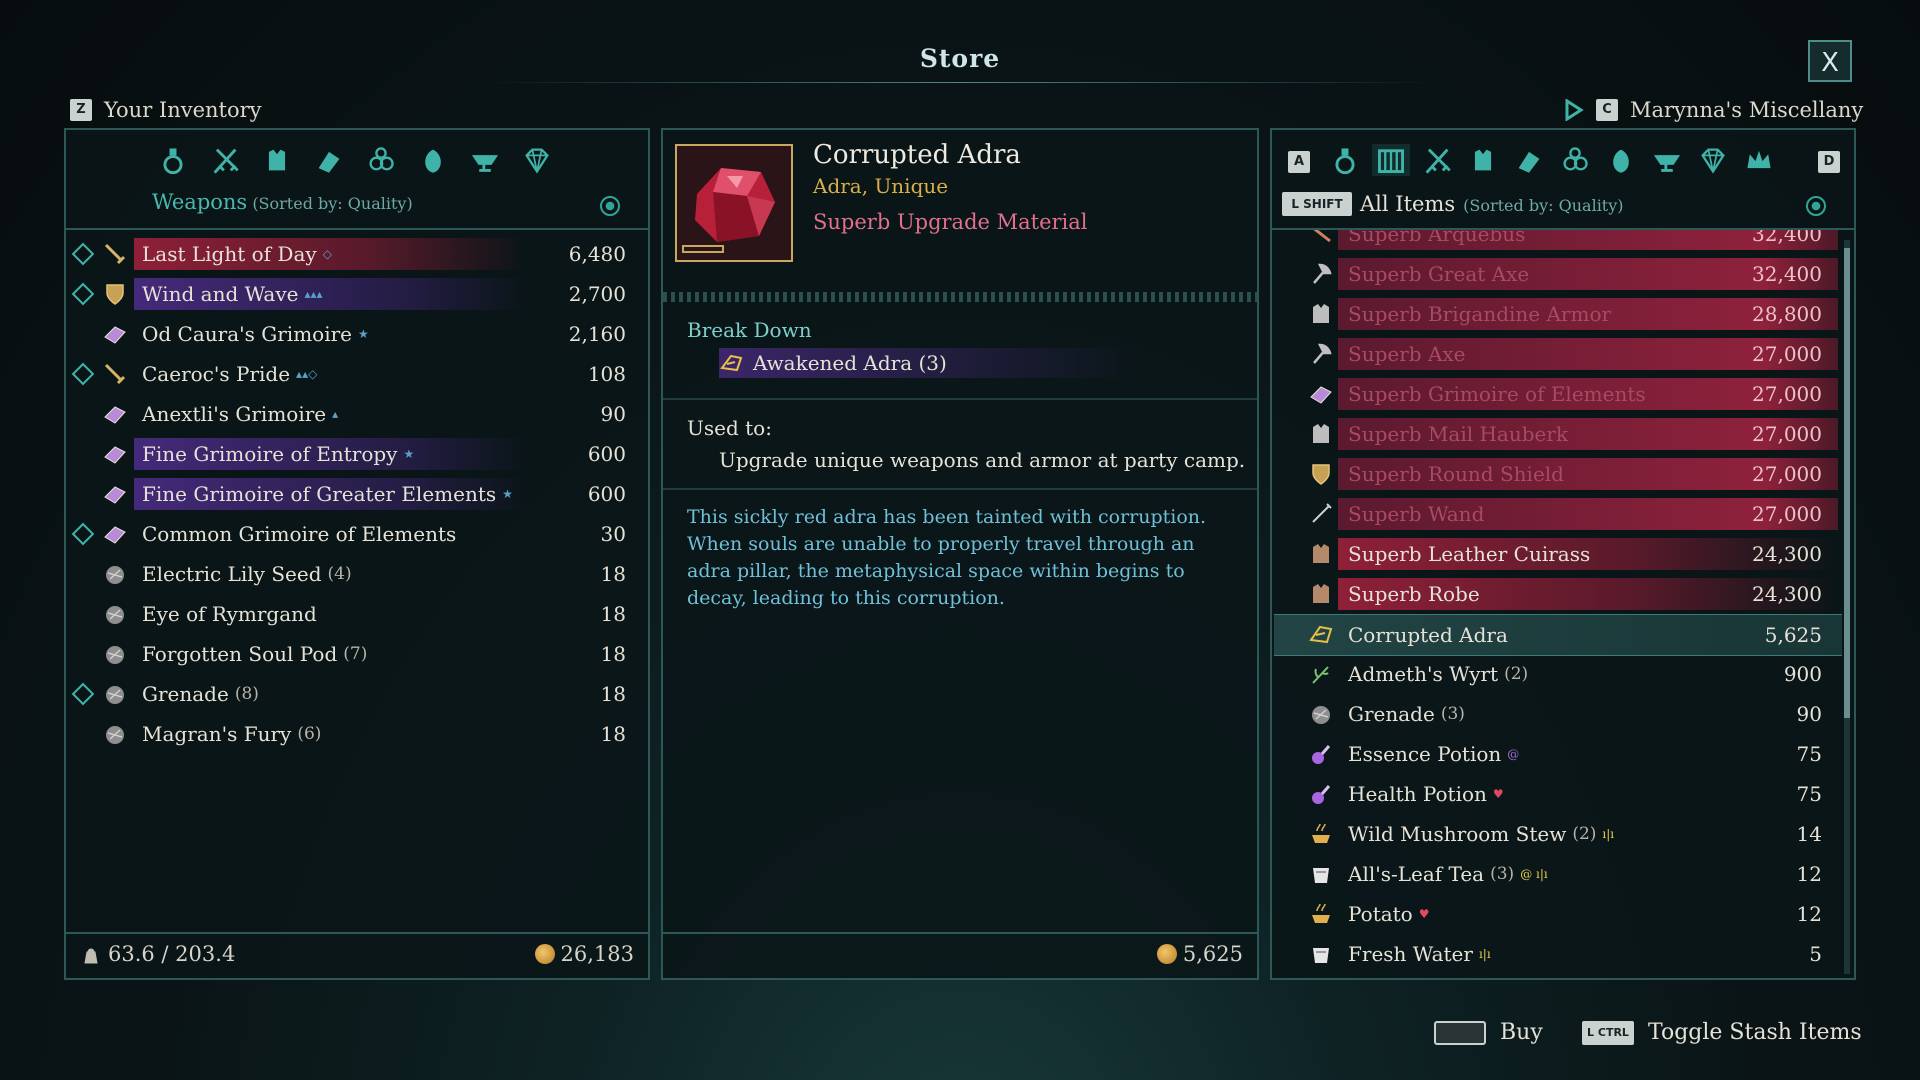 The image size is (1920, 1080). I want to click on inventory-category-tabs, so click(355, 160).